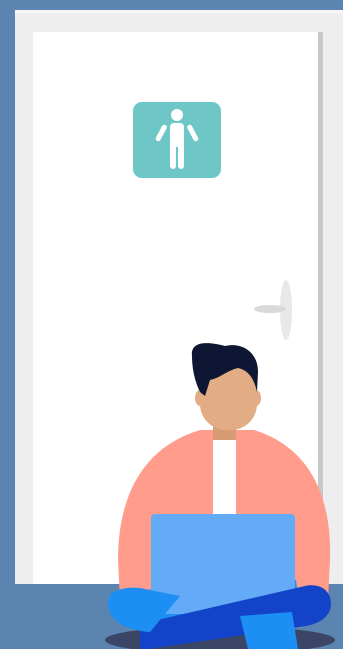 This screenshot has width=343, height=649. What do you see at coordinates (224, 478) in the screenshot?
I see `shirt` at bounding box center [224, 478].